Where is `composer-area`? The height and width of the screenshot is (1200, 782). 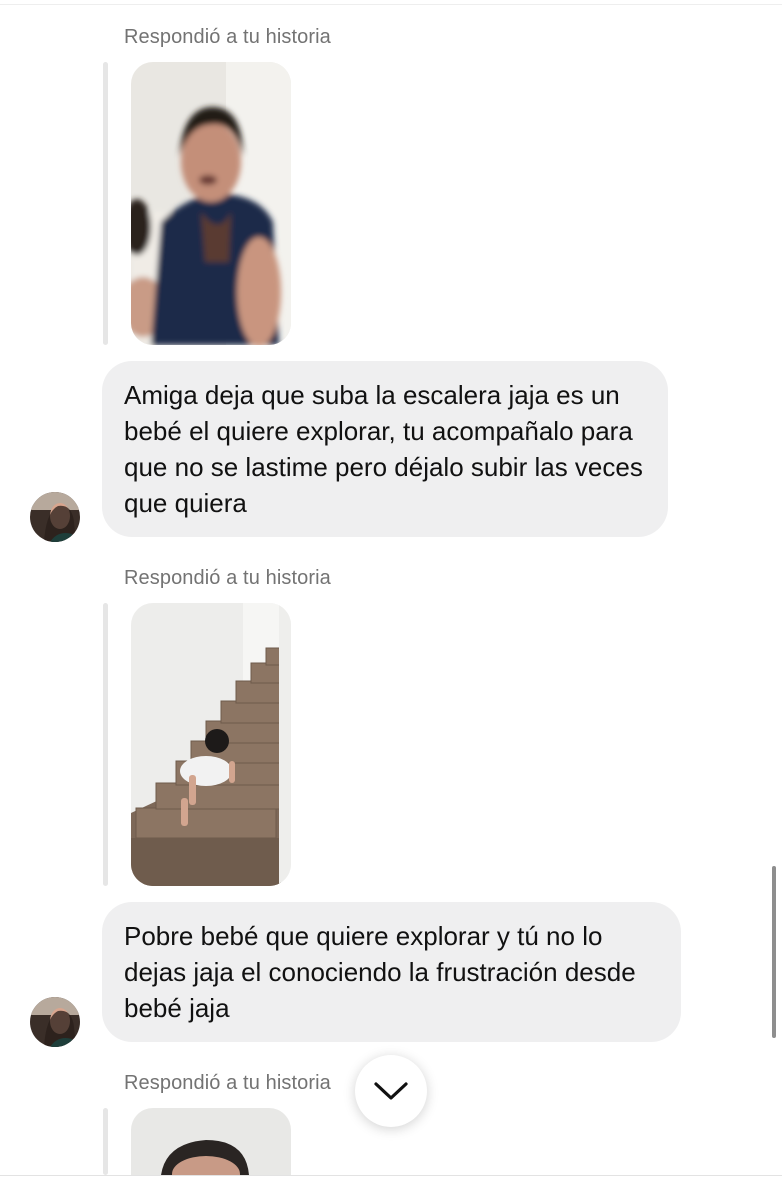
composer-area is located at coordinates (391, 1188).